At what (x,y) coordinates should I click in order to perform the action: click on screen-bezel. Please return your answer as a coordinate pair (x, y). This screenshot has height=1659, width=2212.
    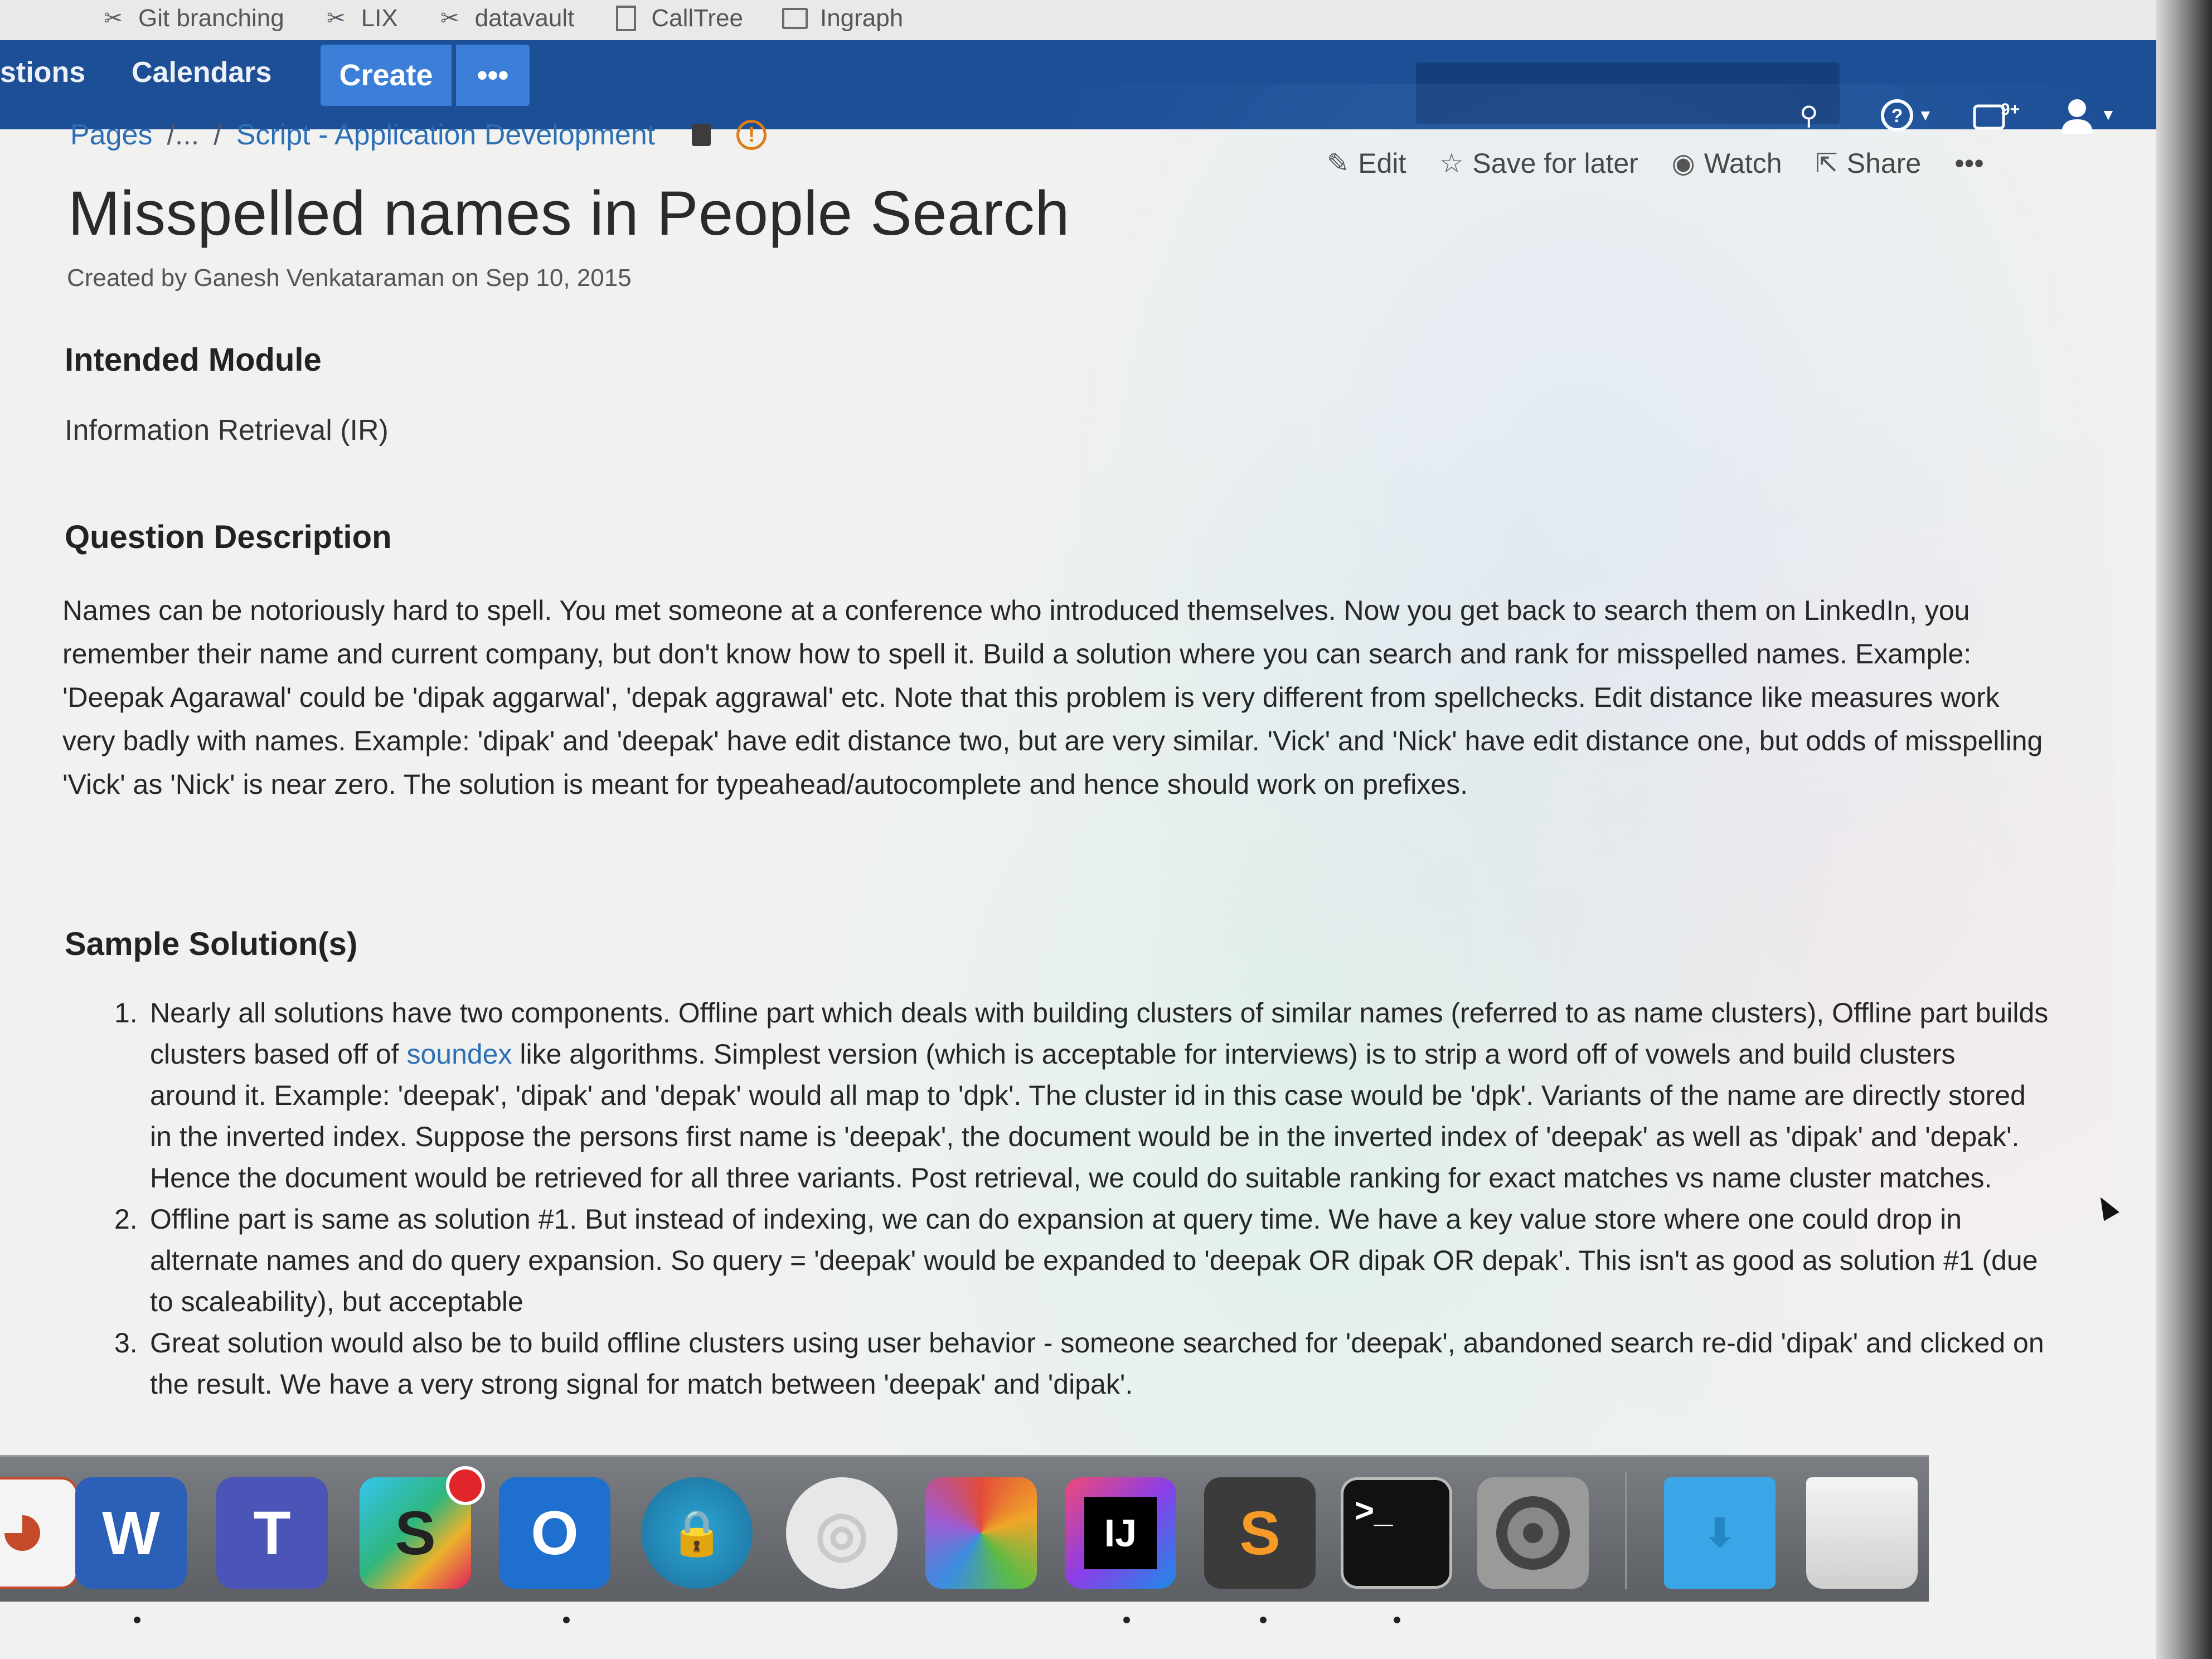
    Looking at the image, I should click on (2184, 829).